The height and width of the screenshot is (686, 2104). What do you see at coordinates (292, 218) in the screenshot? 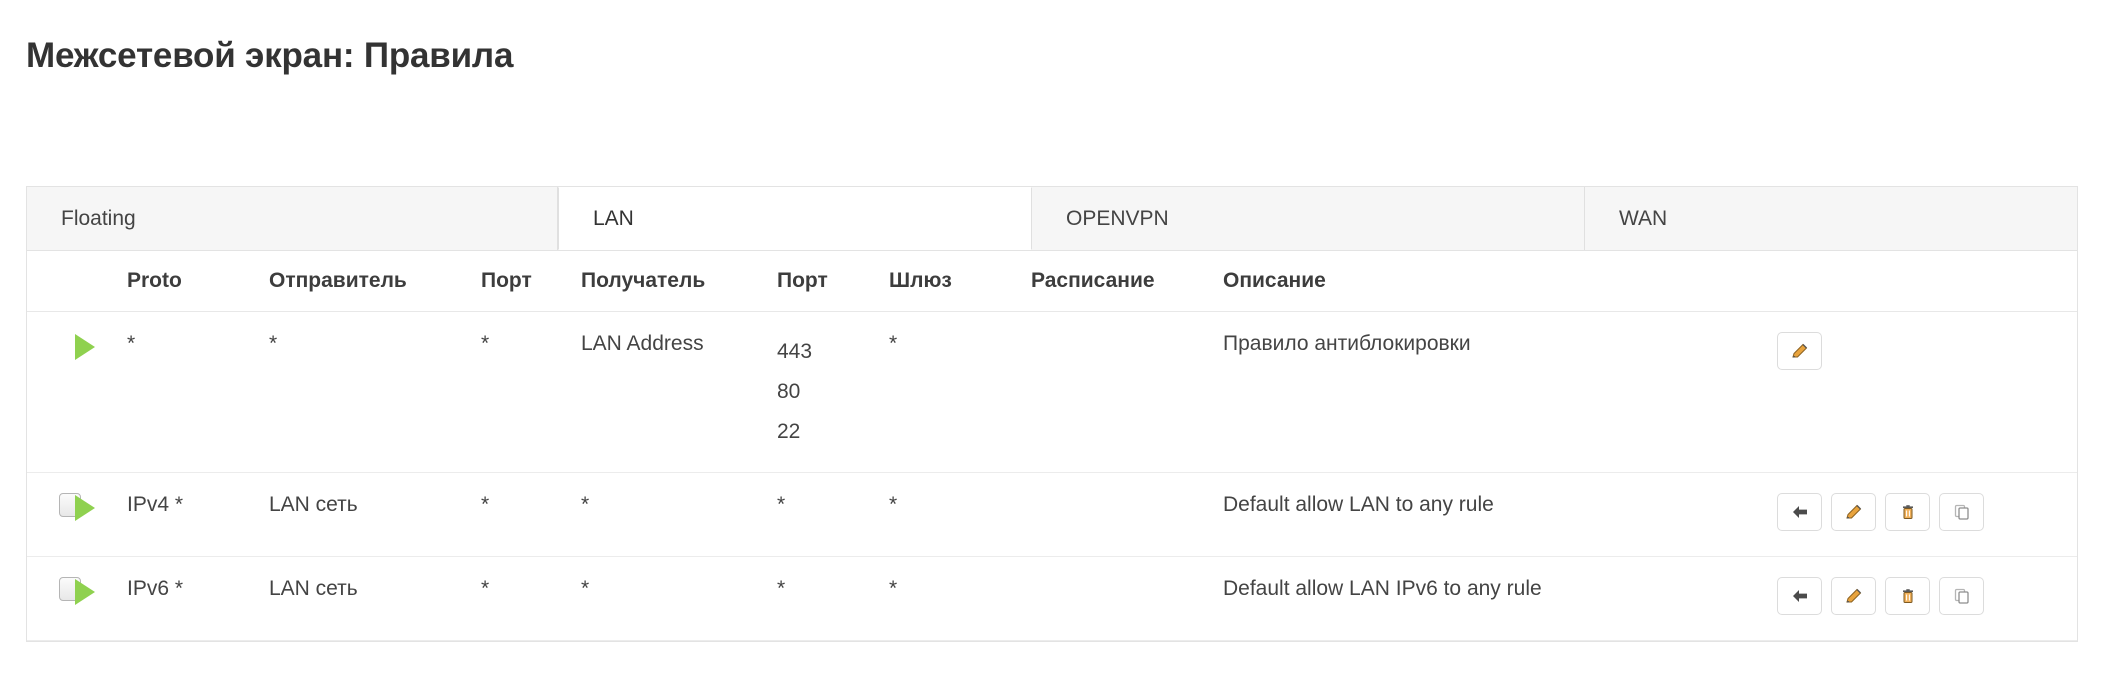
I see `tab-floating: Floating` at bounding box center [292, 218].